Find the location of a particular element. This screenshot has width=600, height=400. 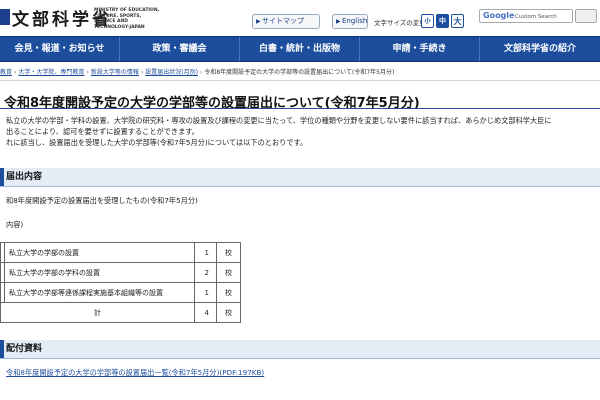

section-heading-submission: 届出内容 is located at coordinates (300, 177).